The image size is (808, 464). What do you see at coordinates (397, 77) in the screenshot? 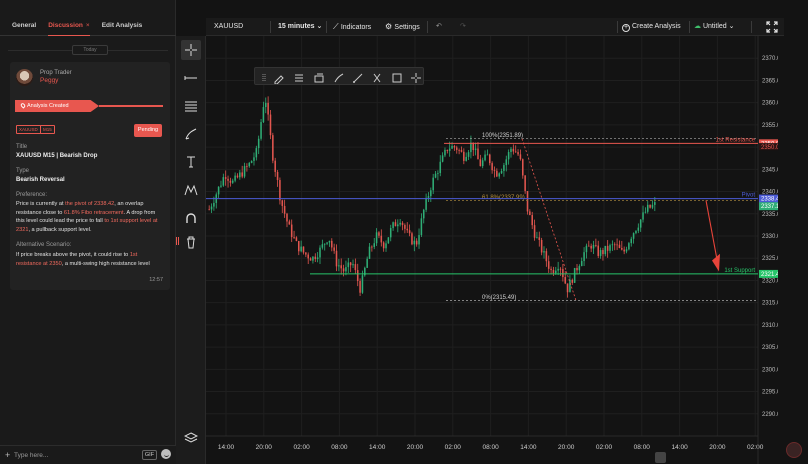
I see `rectangle-icon` at bounding box center [397, 77].